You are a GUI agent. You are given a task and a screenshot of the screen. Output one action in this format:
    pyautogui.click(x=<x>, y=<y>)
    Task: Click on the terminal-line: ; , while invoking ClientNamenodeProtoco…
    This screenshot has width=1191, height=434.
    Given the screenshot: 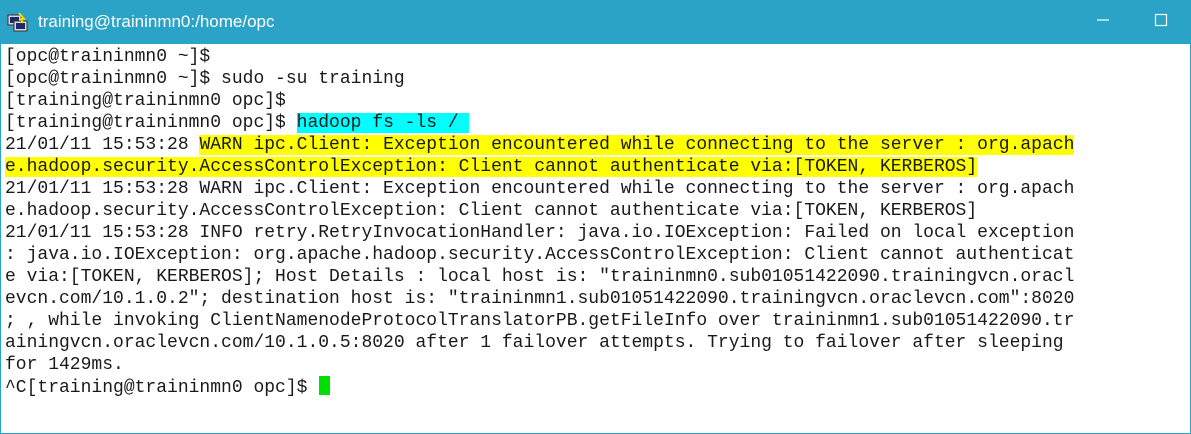 What is the action you would take?
    pyautogui.click(x=540, y=321)
    